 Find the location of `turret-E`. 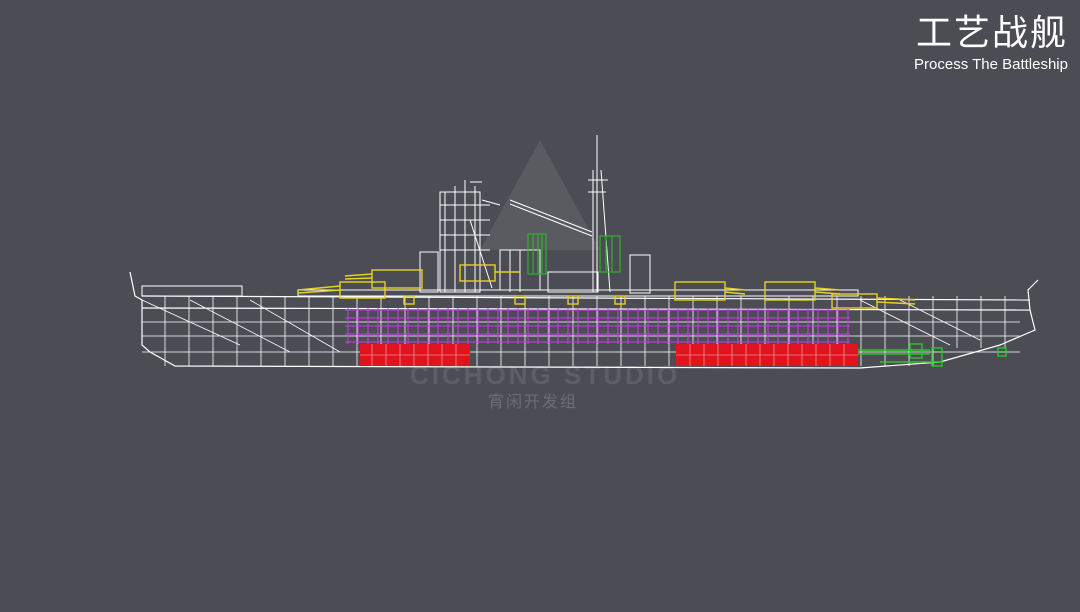

turret-E is located at coordinates (802, 291).